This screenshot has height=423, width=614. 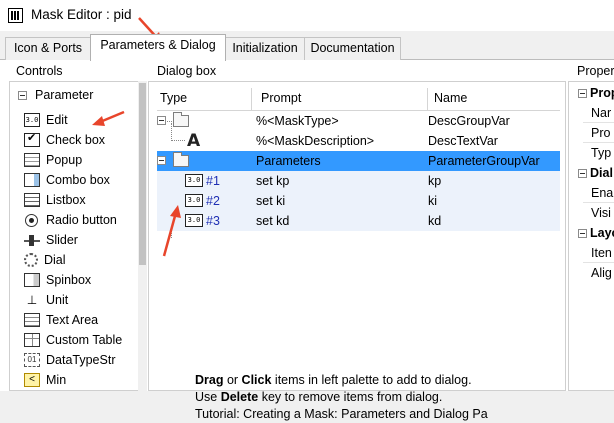 What do you see at coordinates (297, 121) in the screenshot?
I see `row-prompt: %<MaskType>` at bounding box center [297, 121].